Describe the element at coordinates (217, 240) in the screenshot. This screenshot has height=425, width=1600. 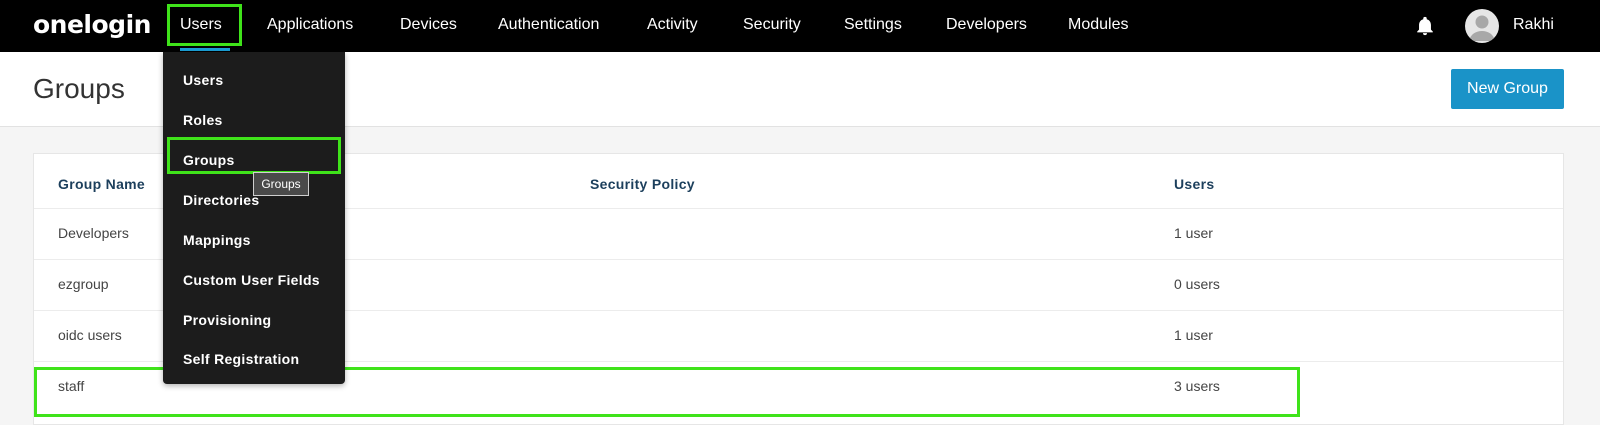
I see `menu-item-mappings: Mappings` at that location.